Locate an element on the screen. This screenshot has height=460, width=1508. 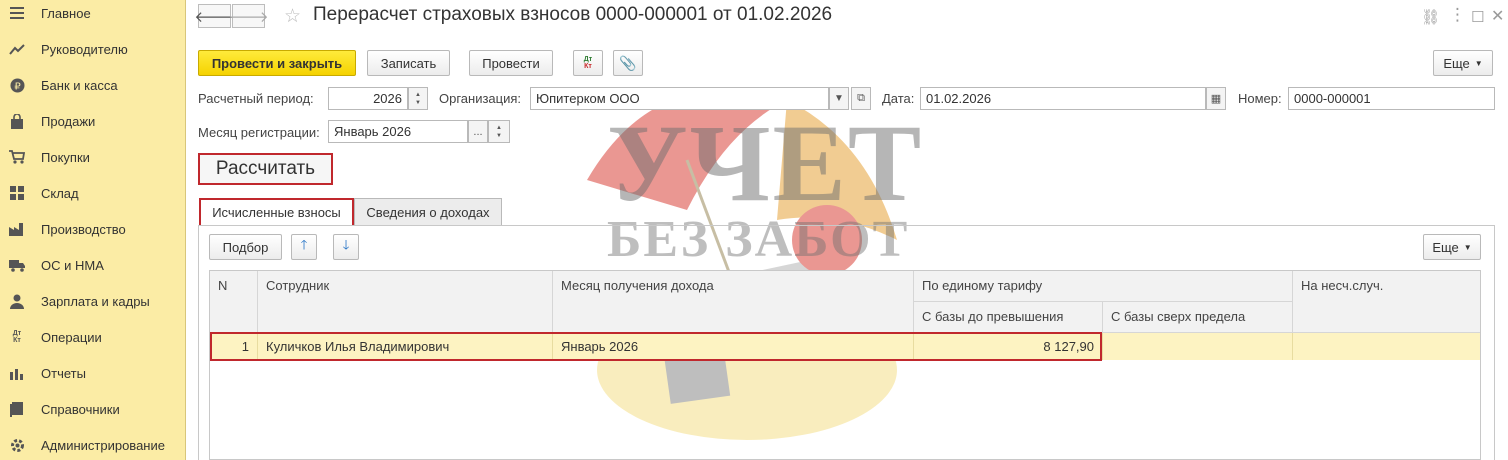
sidebar-item-operations: Дт Кт Операции is located at coordinates (93, 337).